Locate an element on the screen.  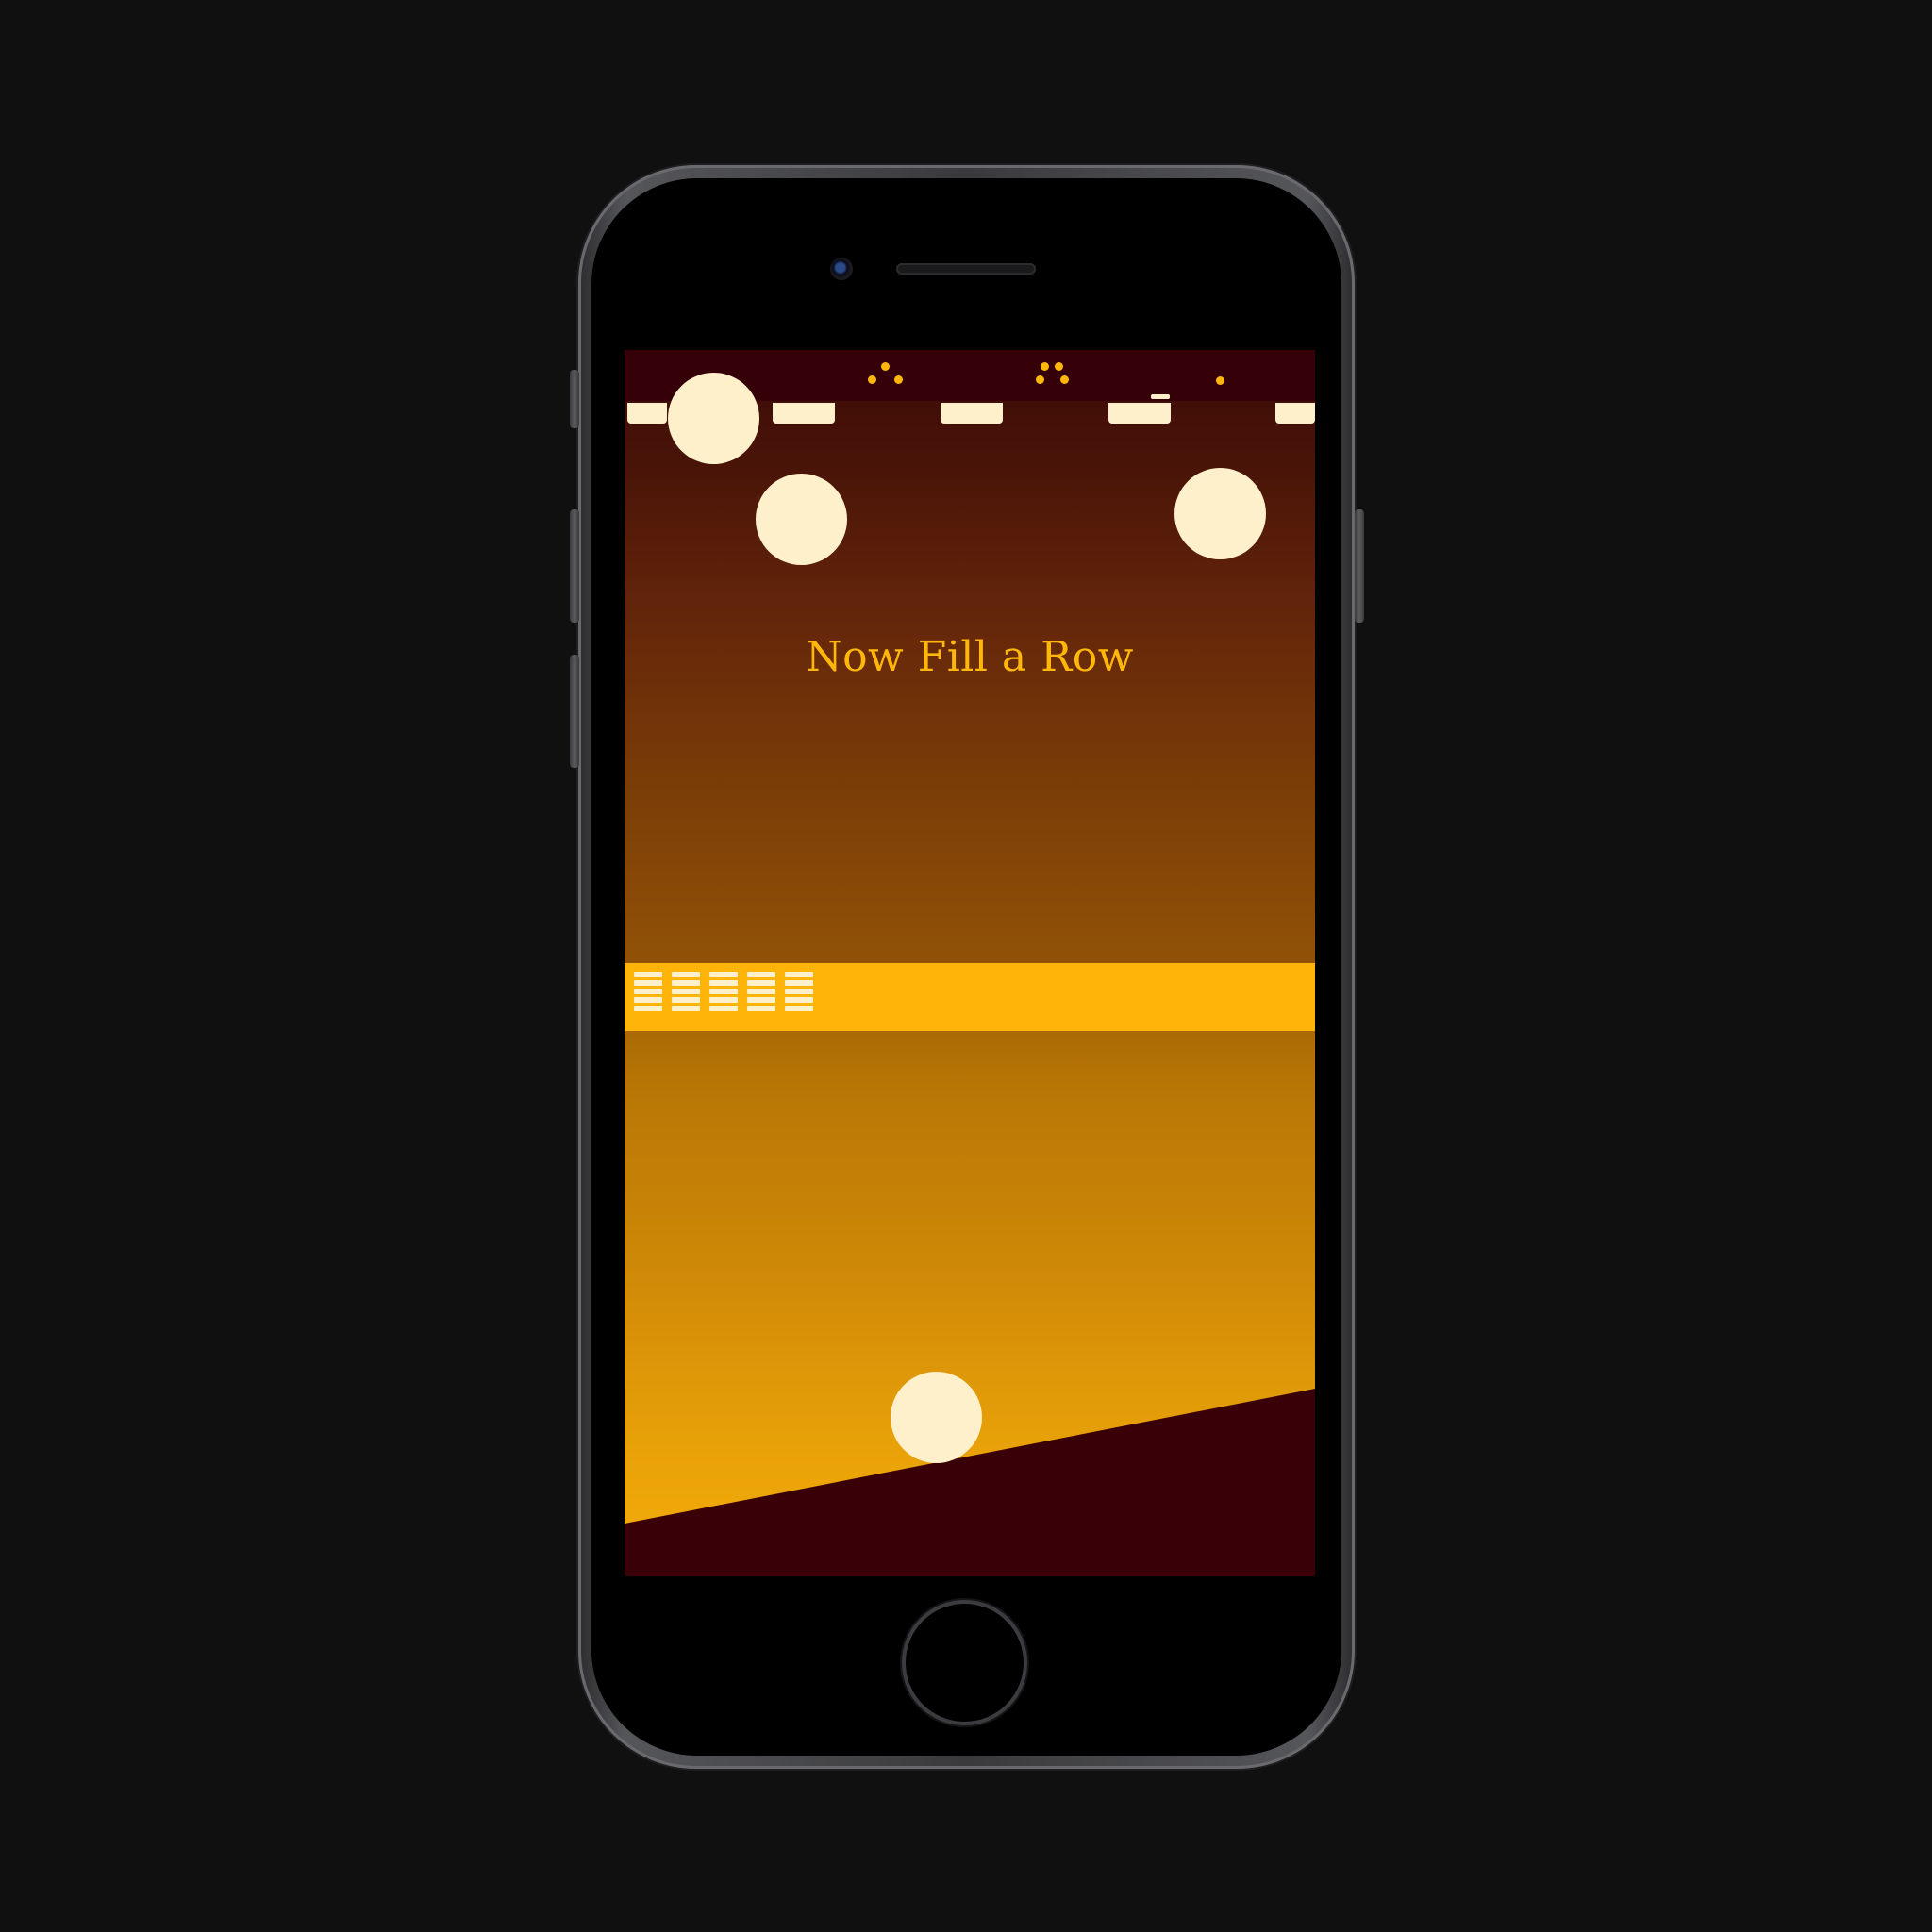
earpiece-speaker is located at coordinates (966, 269).